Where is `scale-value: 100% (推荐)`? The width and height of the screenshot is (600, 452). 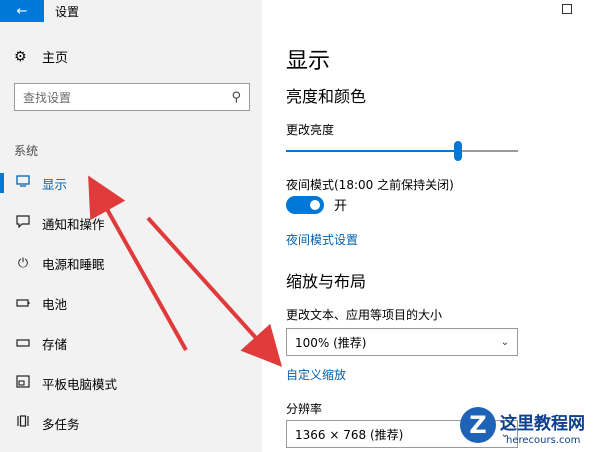
scale-value: 100% (推荐) is located at coordinates (331, 342).